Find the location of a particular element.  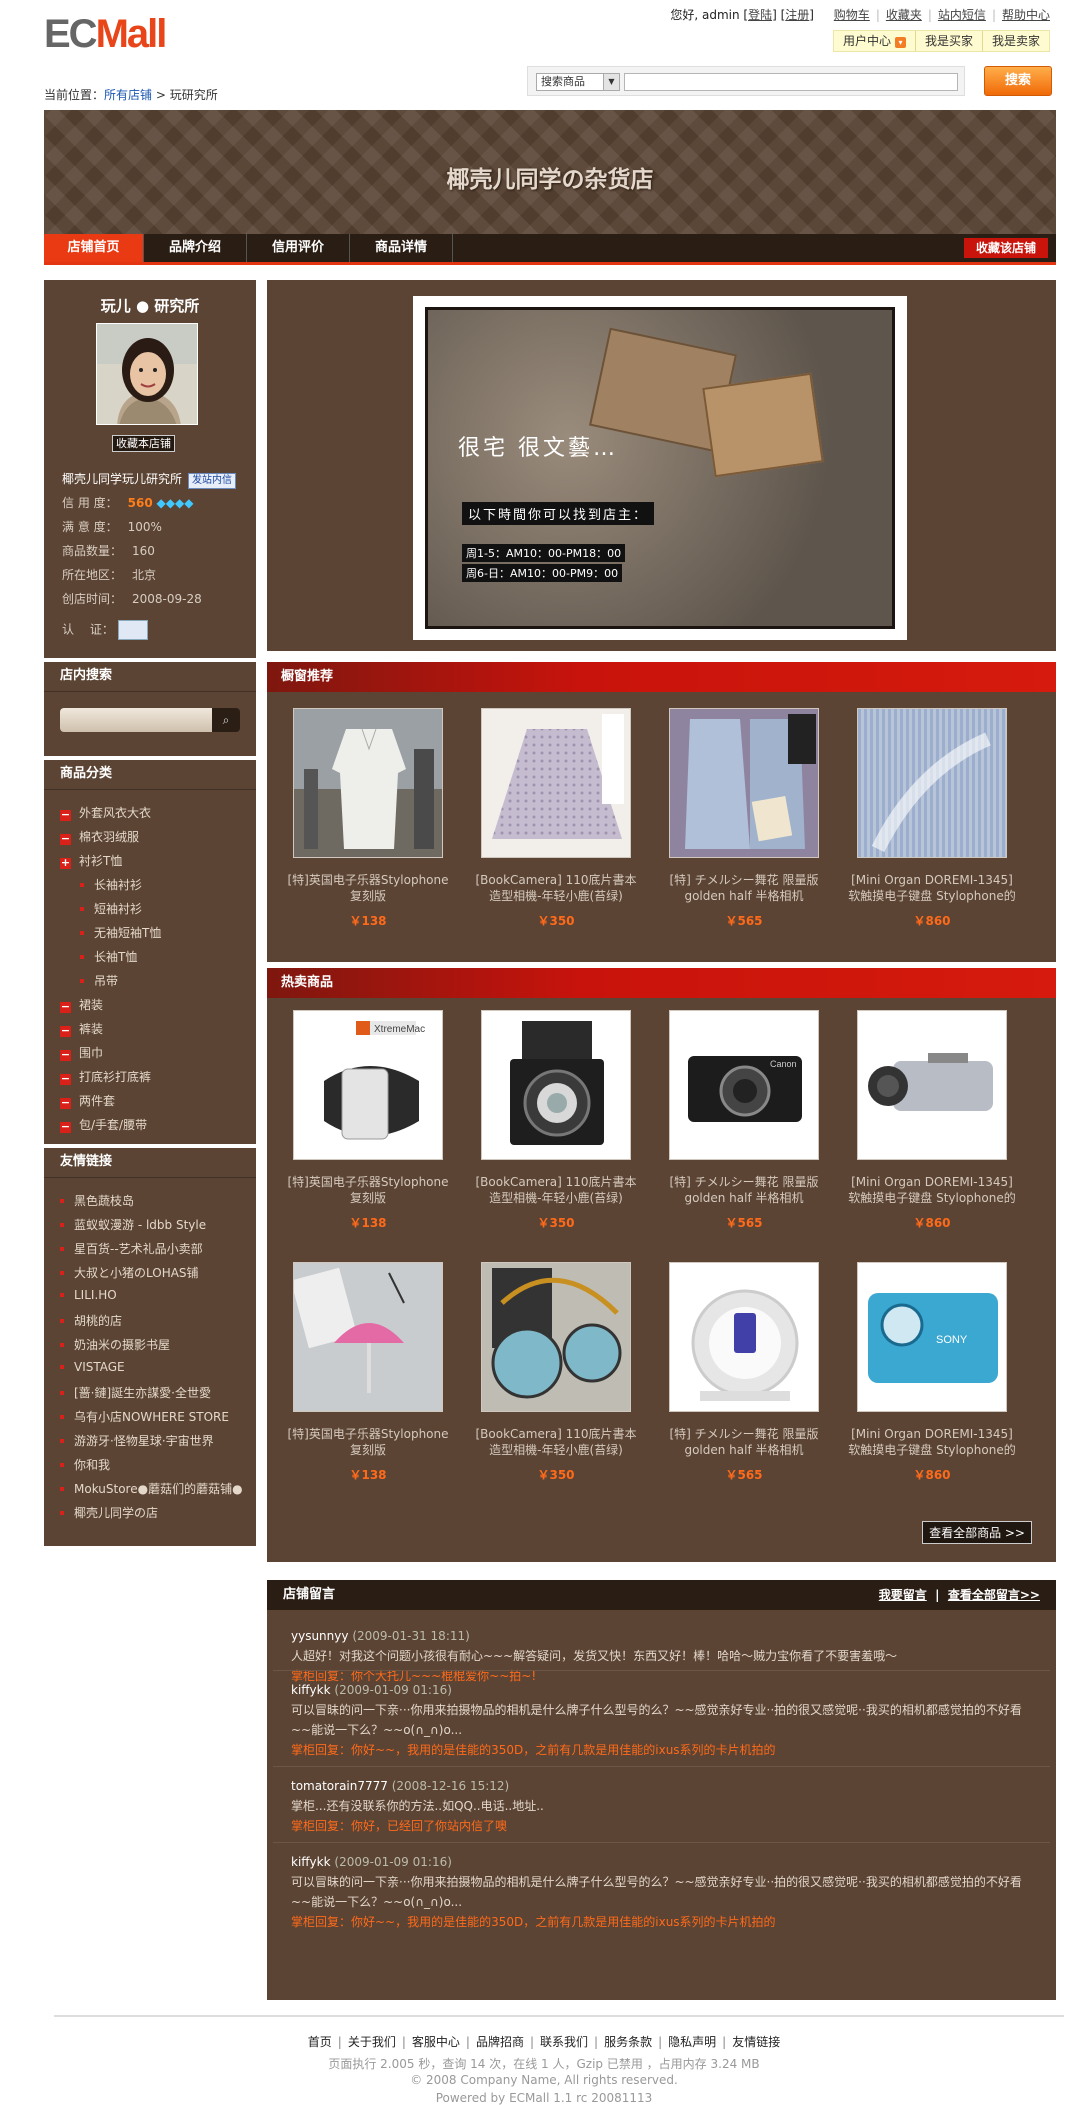

ecmall-logo: ECMall is located at coordinates (105, 34).